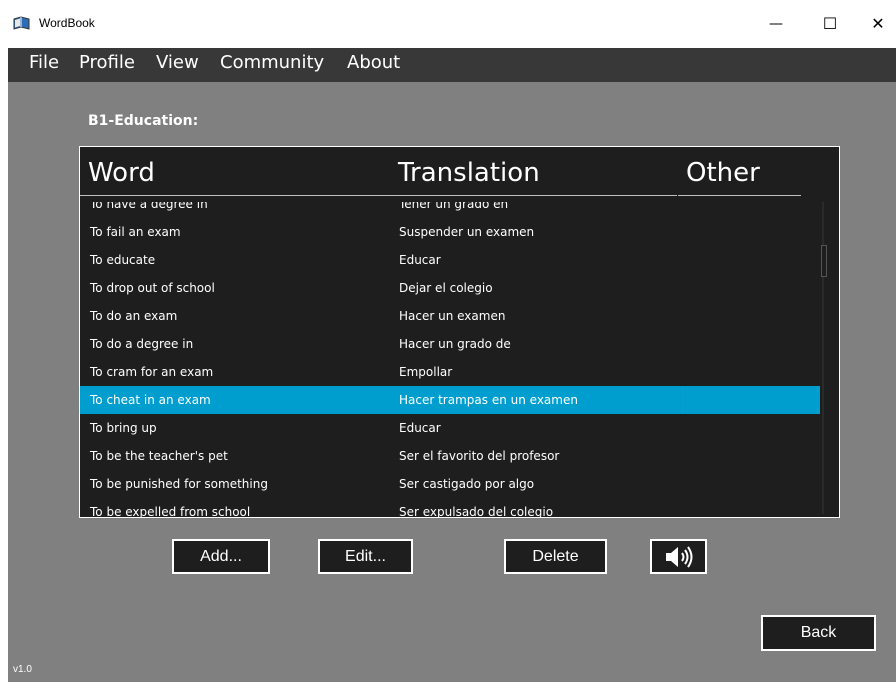  I want to click on delete-button: Delete, so click(555, 556).